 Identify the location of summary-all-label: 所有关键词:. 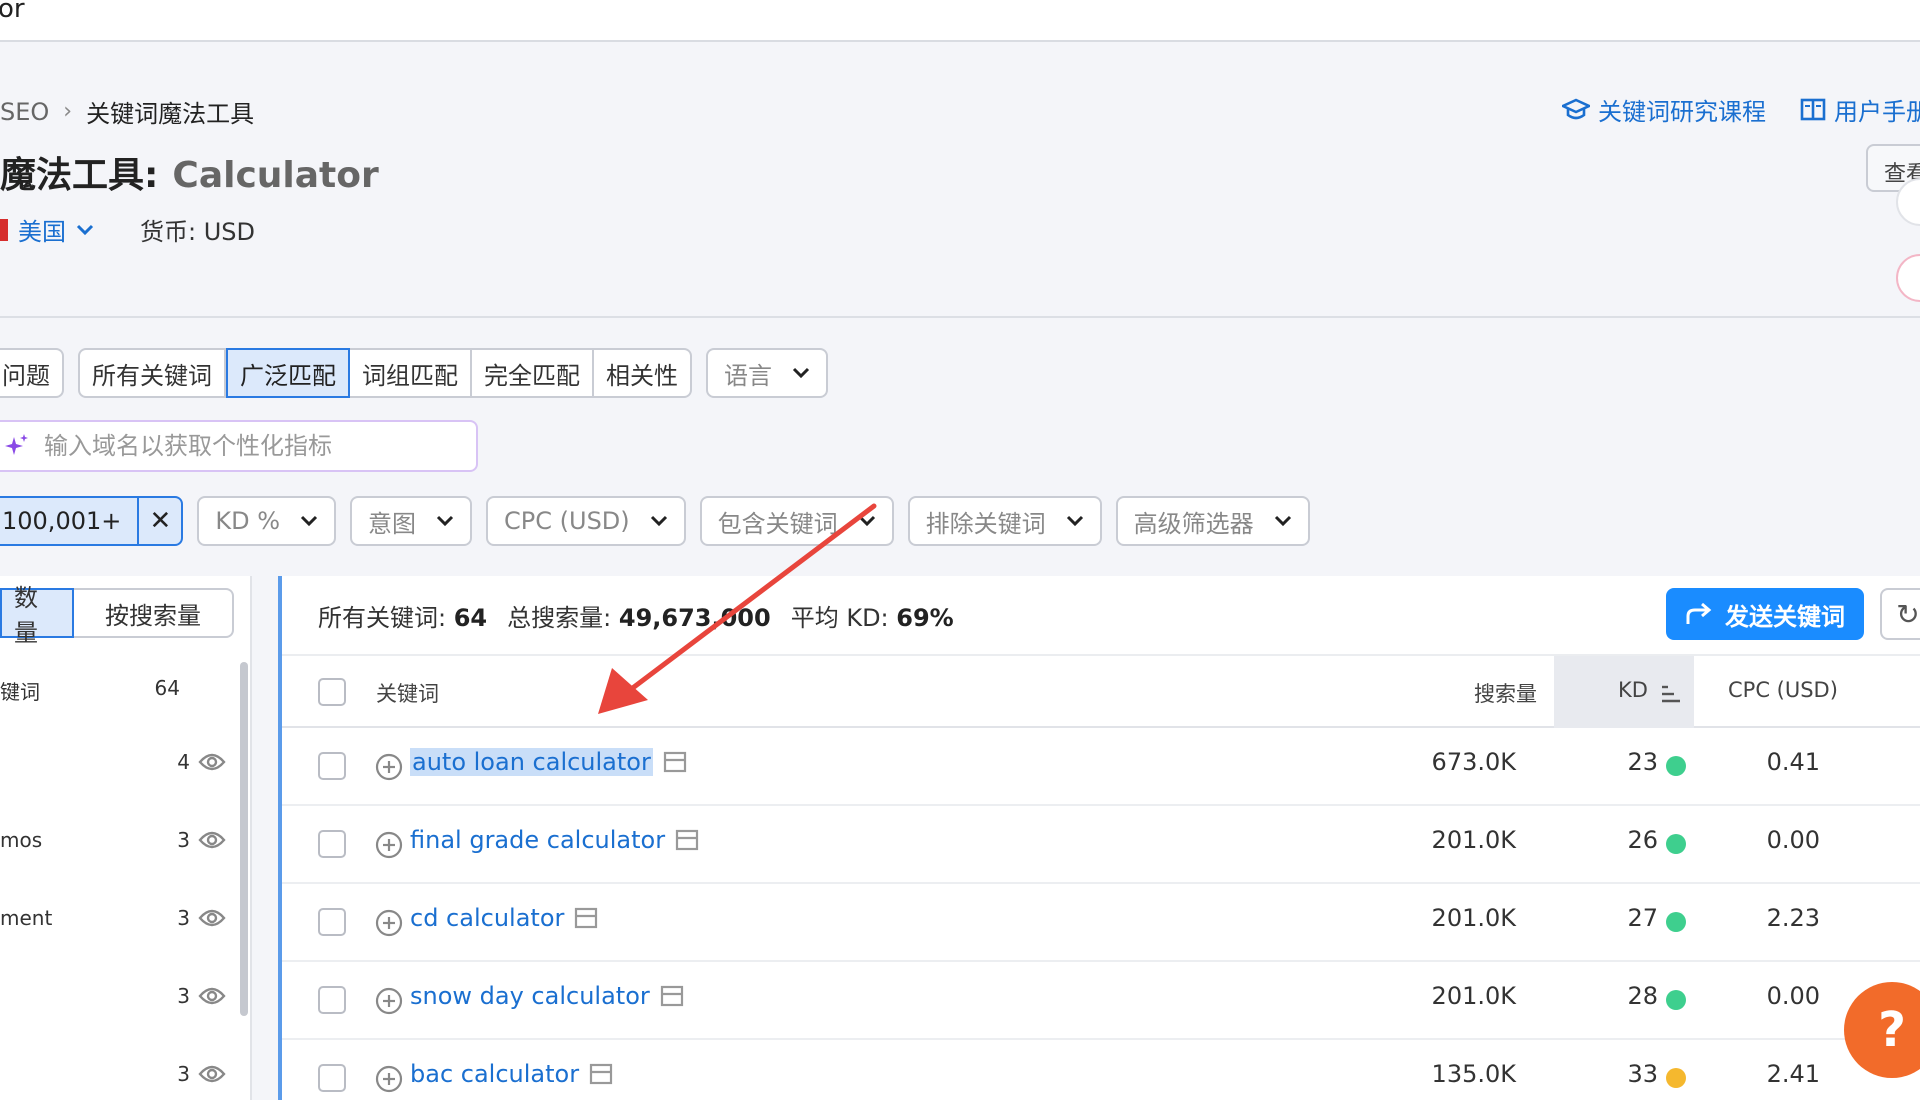
(382, 618).